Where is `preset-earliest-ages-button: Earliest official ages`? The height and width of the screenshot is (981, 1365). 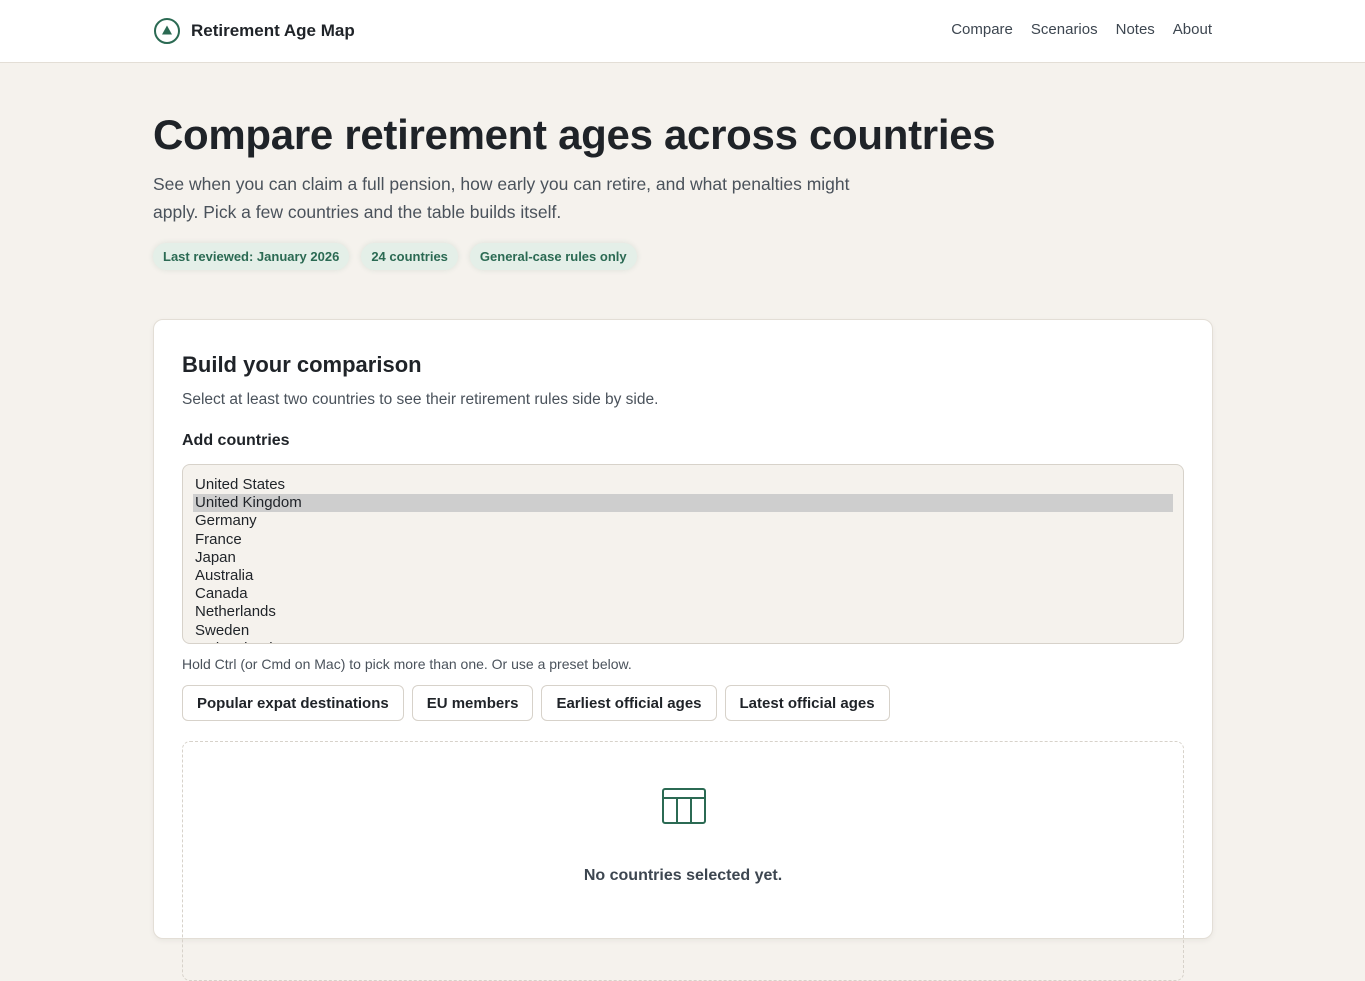
preset-earliest-ages-button: Earliest official ages is located at coordinates (629, 703).